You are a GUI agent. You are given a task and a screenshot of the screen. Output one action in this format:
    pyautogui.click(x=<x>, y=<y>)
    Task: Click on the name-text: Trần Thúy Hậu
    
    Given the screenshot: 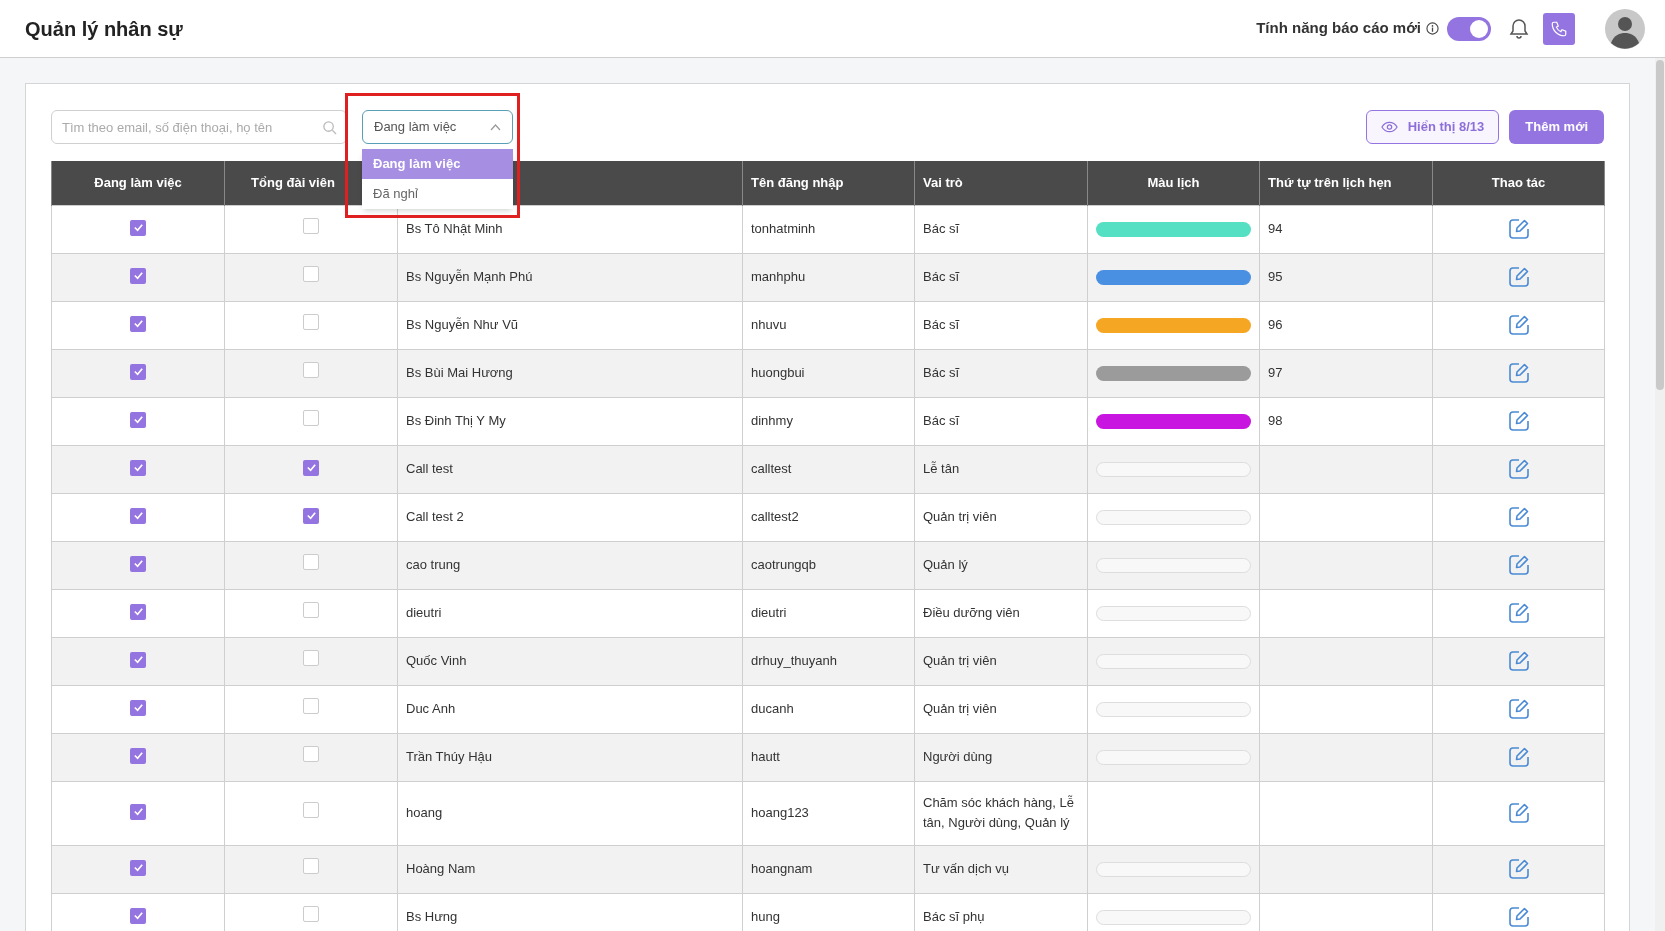 What is the action you would take?
    pyautogui.click(x=449, y=756)
    